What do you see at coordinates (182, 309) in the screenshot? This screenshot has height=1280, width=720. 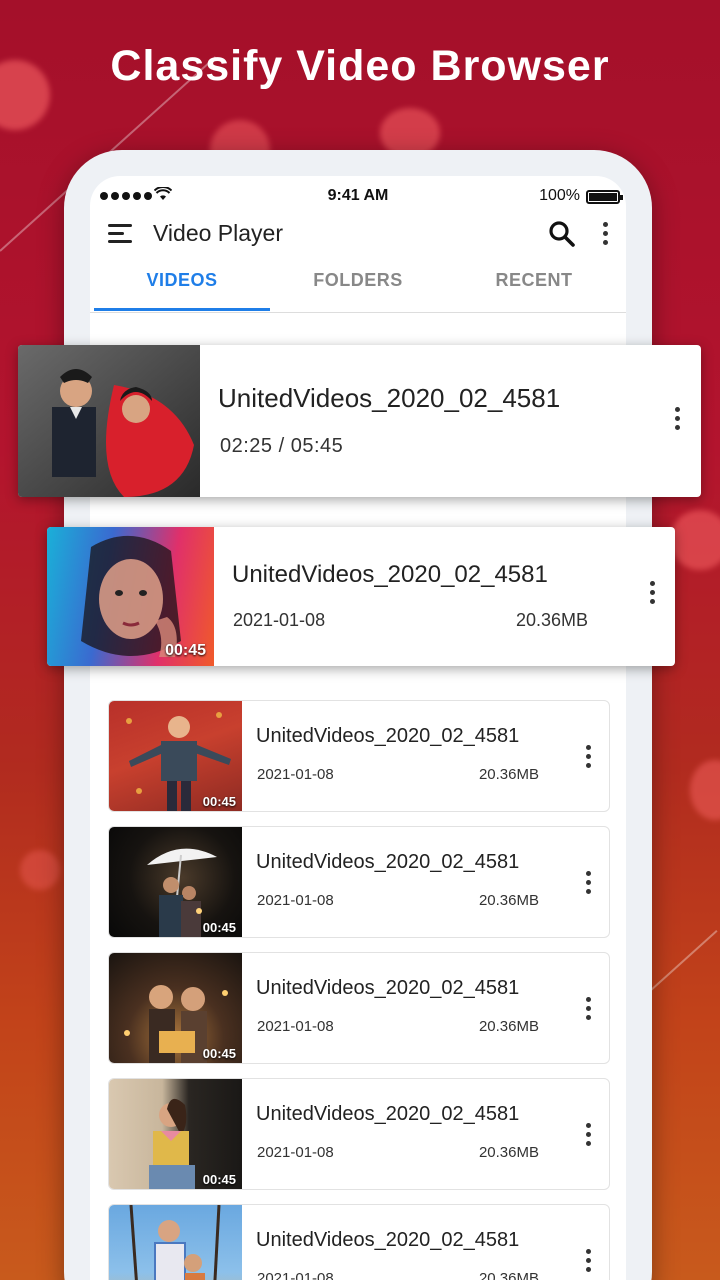 I see `tab-indicator` at bounding box center [182, 309].